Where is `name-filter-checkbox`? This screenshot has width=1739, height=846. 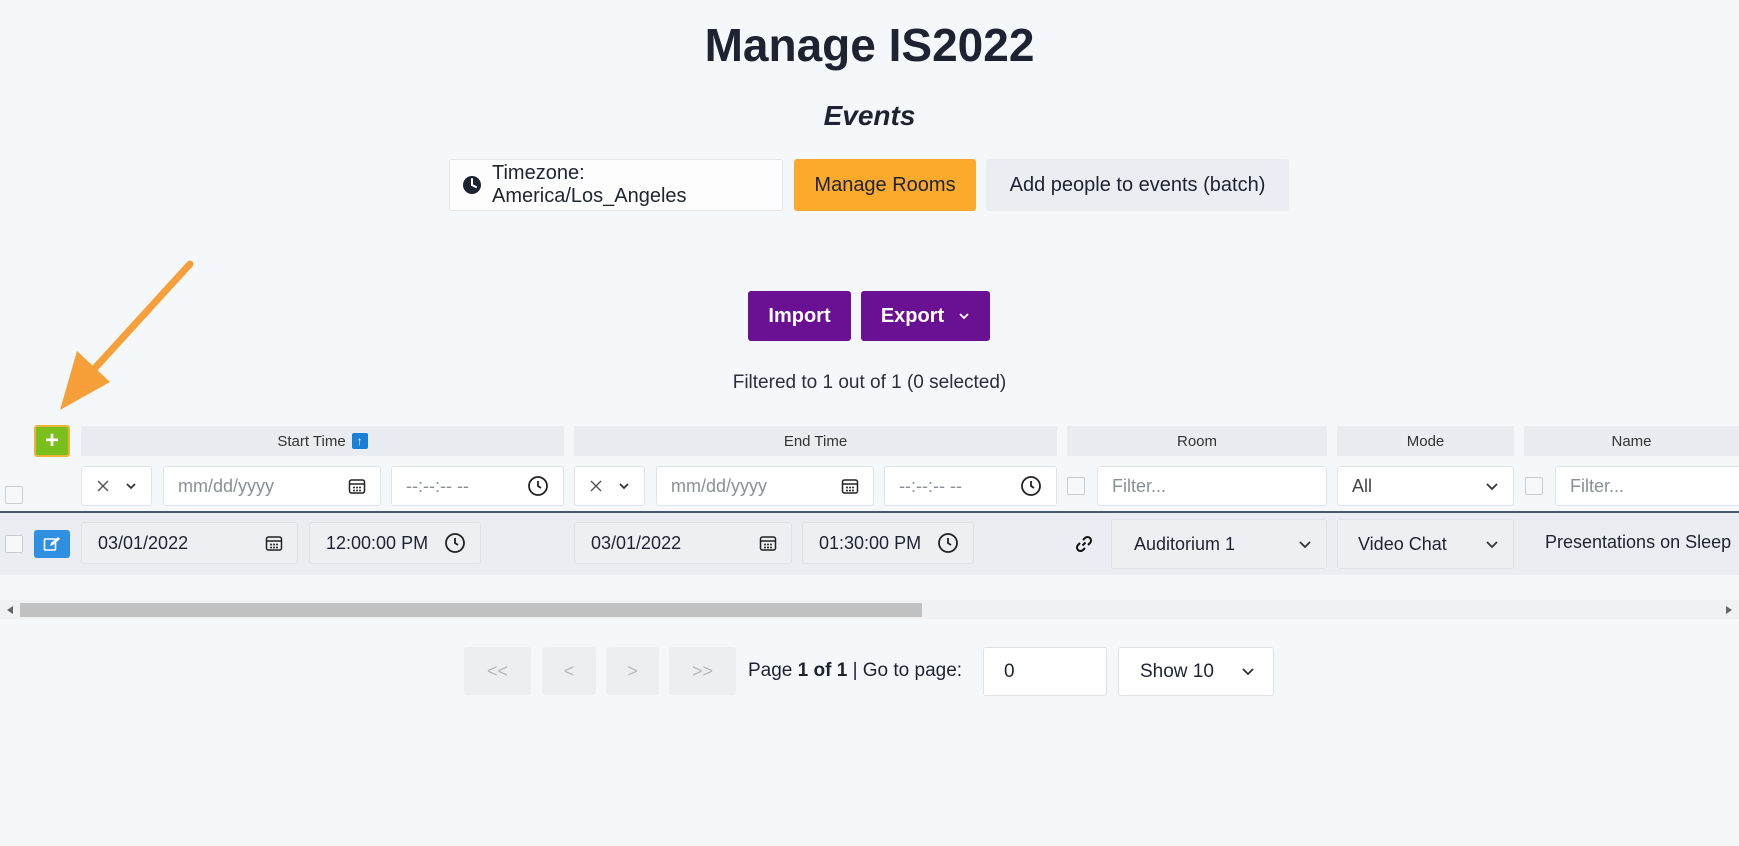
name-filter-checkbox is located at coordinates (1534, 486).